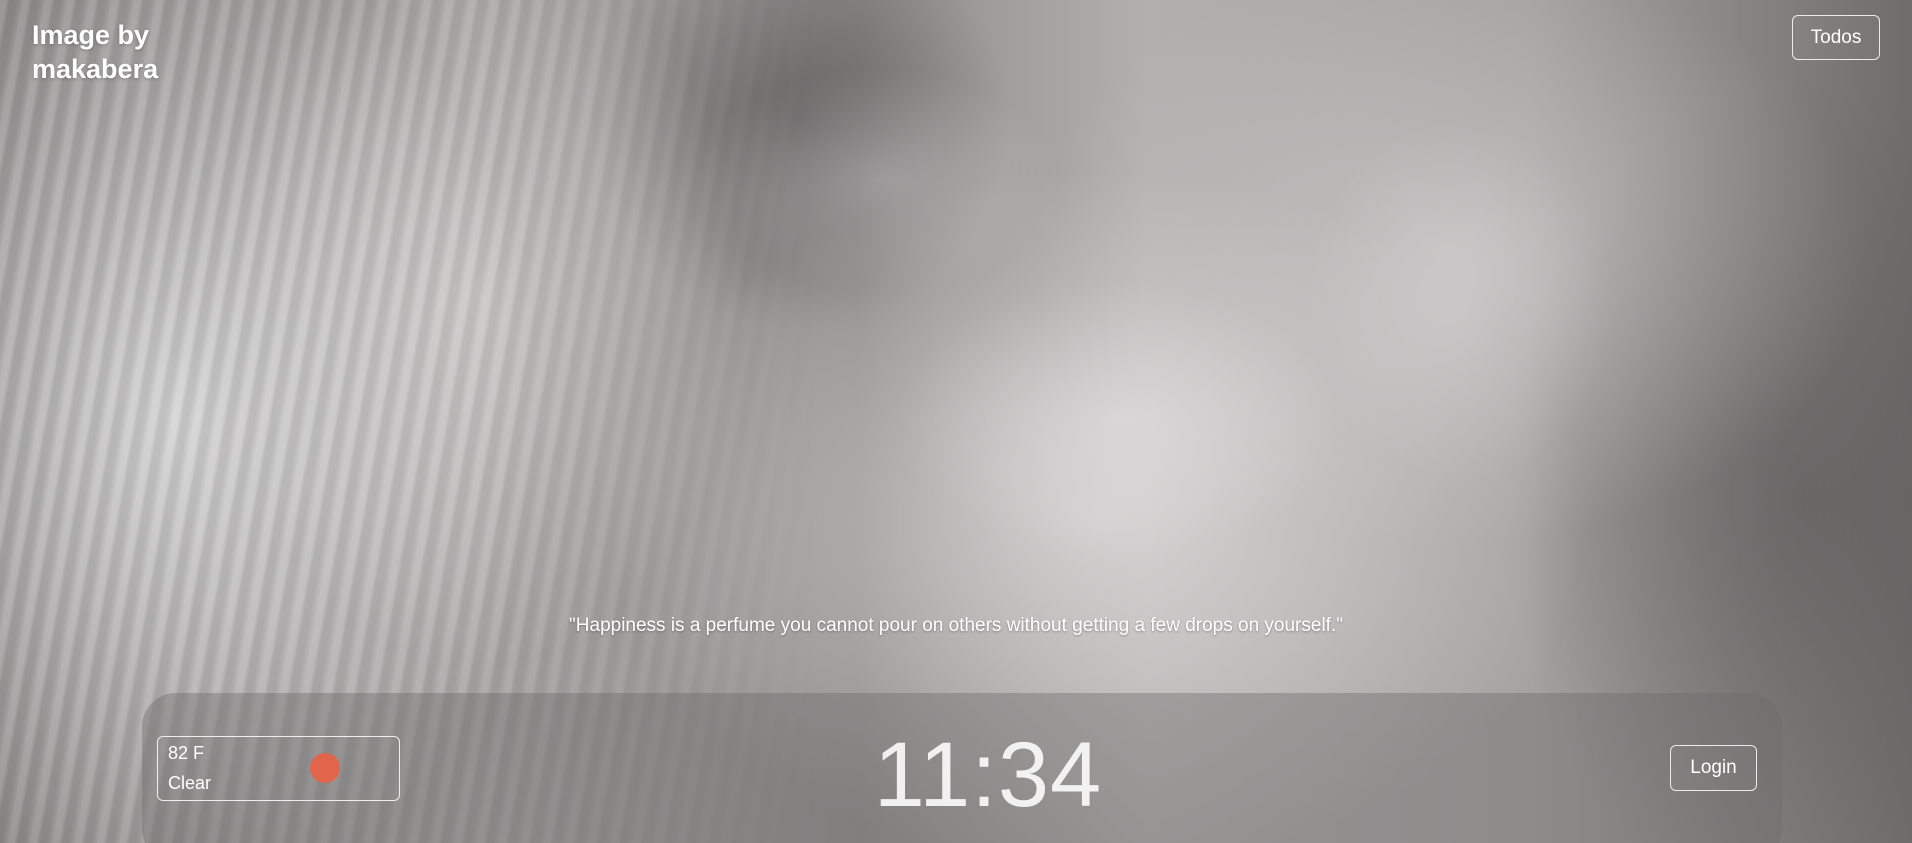  I want to click on login-button: Login, so click(1713, 768).